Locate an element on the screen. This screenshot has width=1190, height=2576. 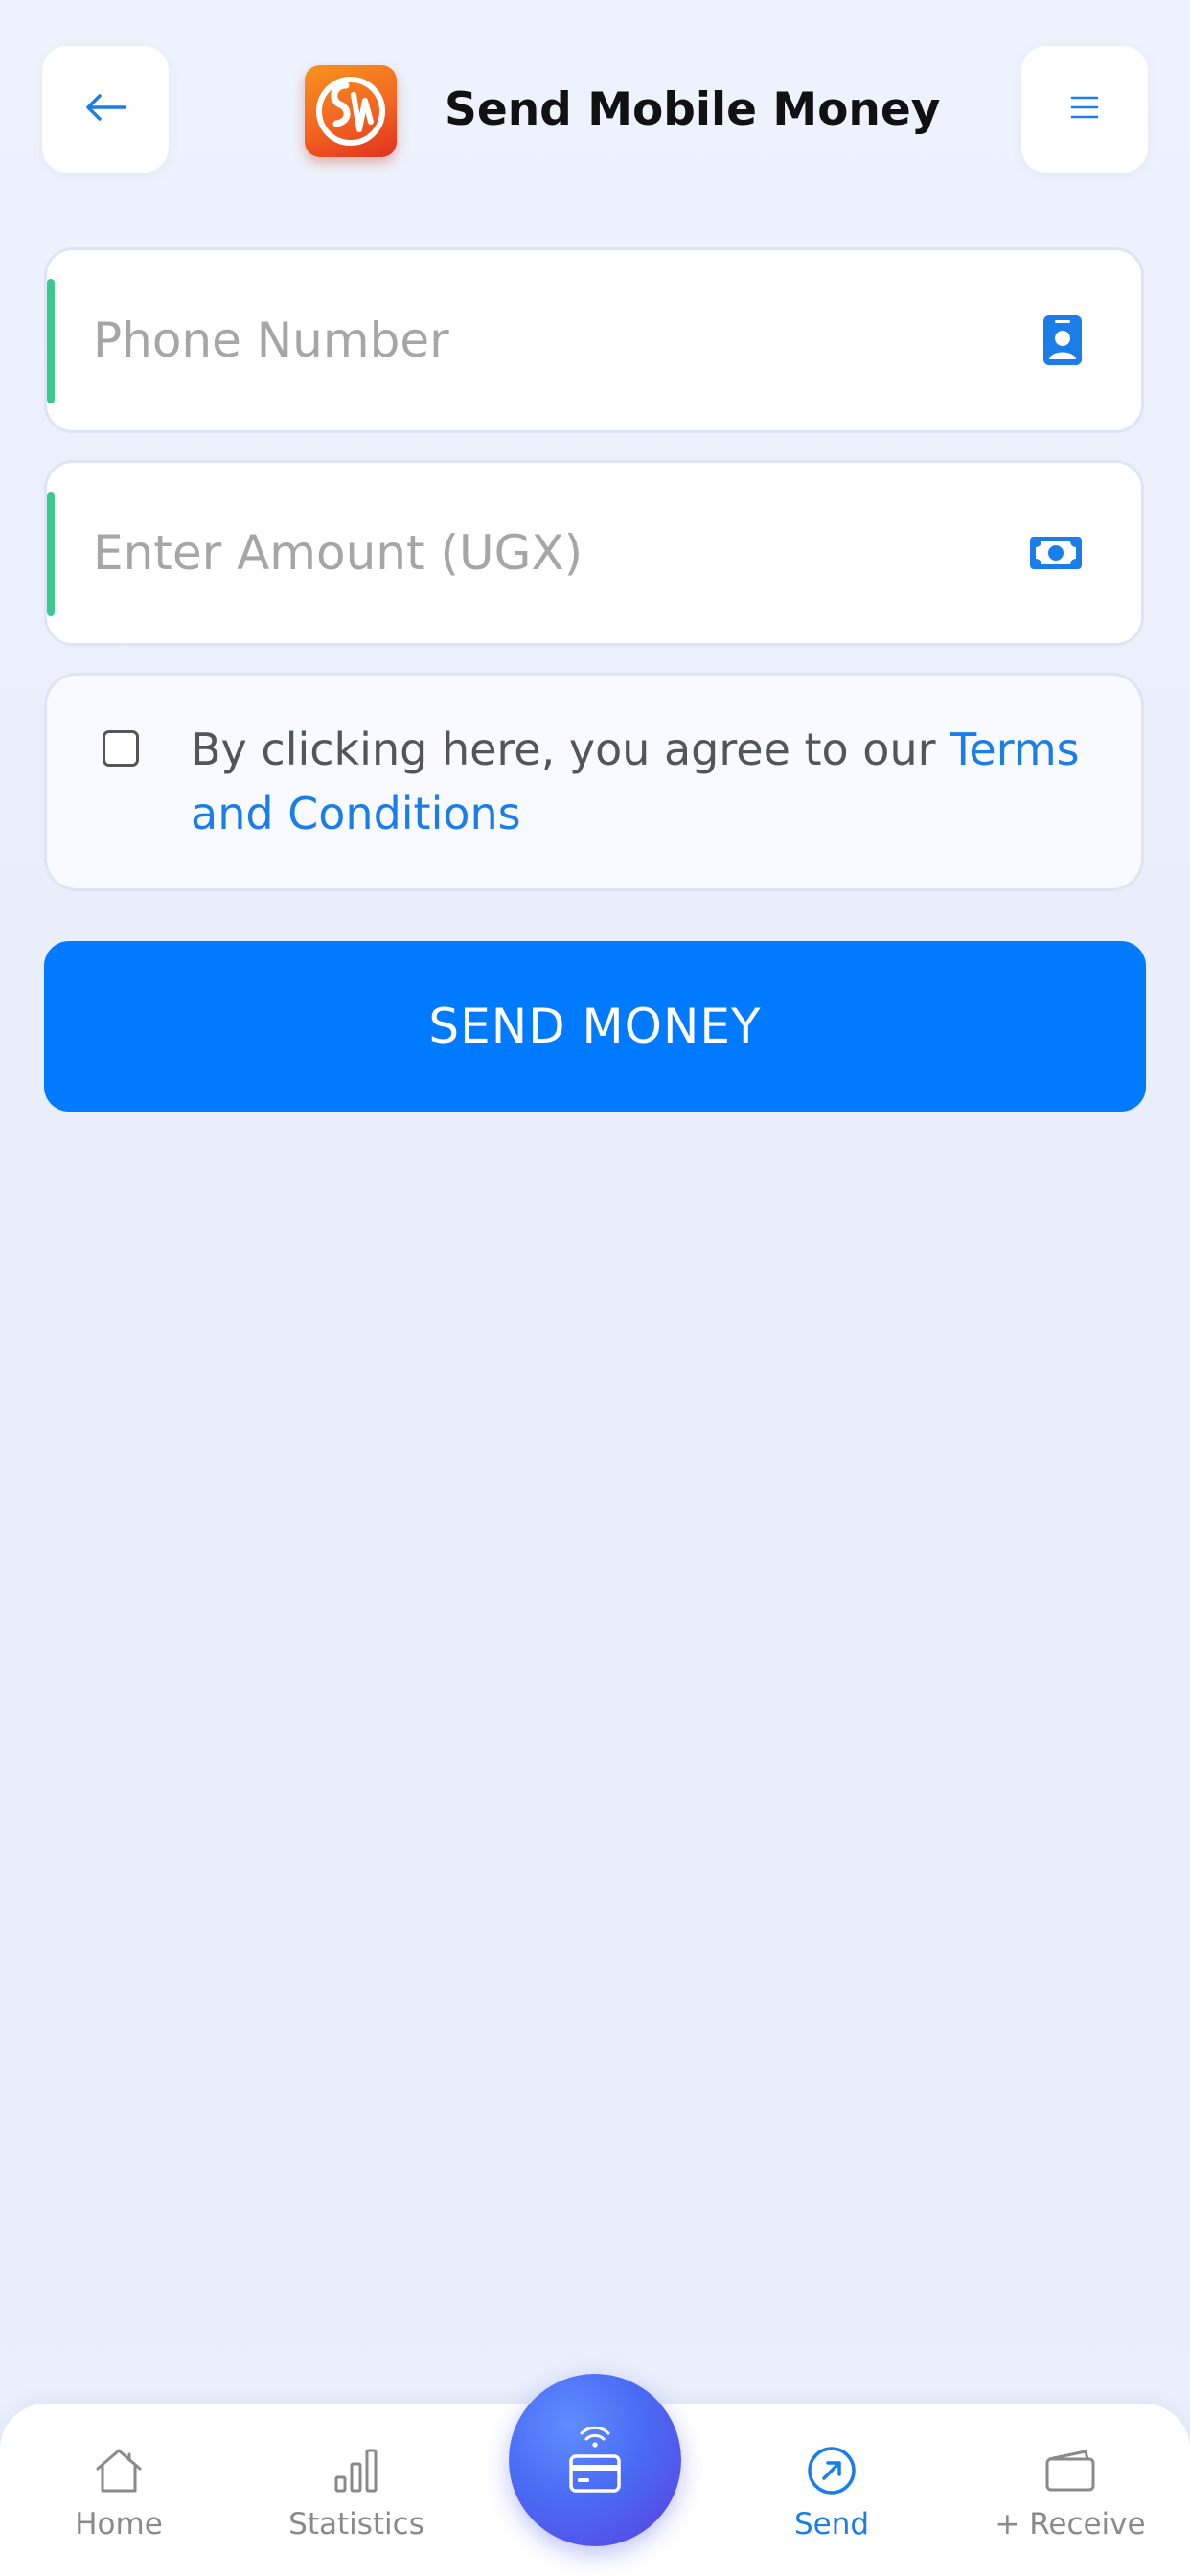
wallet-icon is located at coordinates (1070, 2470).